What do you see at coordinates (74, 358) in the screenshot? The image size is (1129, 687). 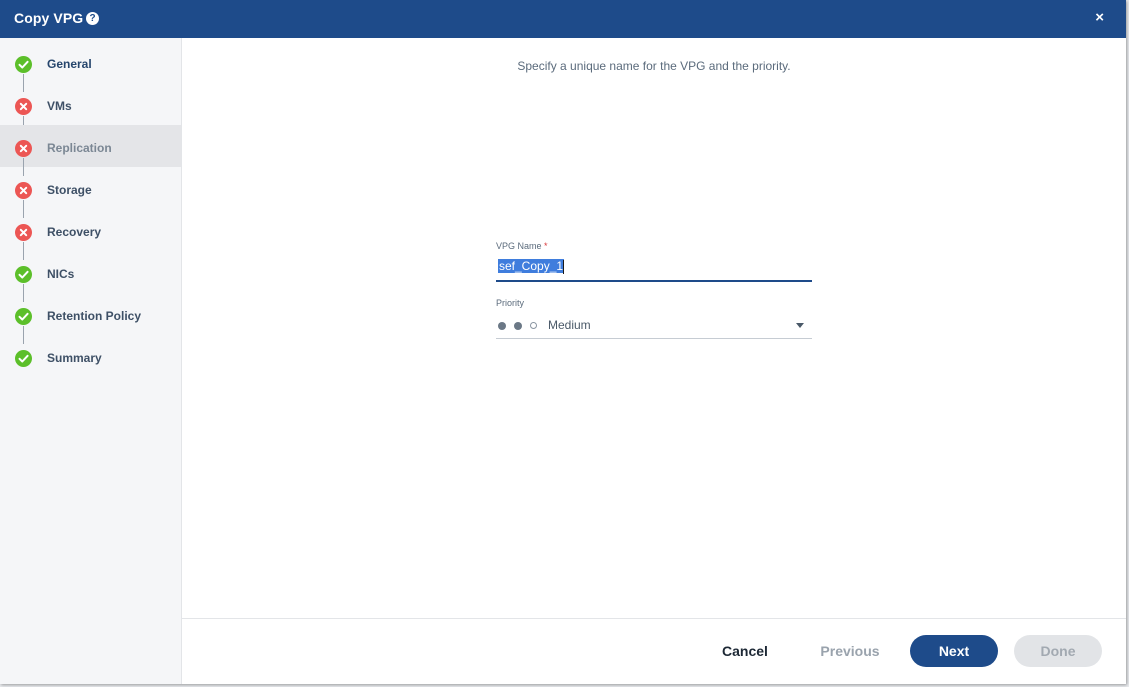 I see `step-label: Summary` at bounding box center [74, 358].